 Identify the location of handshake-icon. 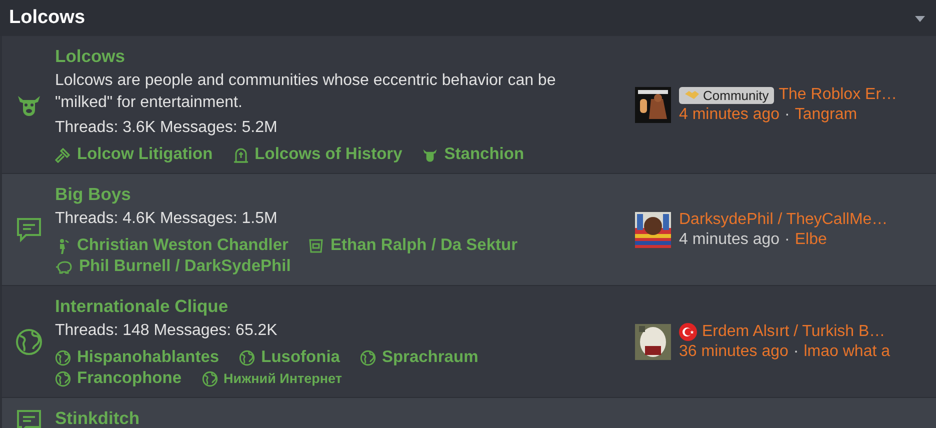
(692, 95).